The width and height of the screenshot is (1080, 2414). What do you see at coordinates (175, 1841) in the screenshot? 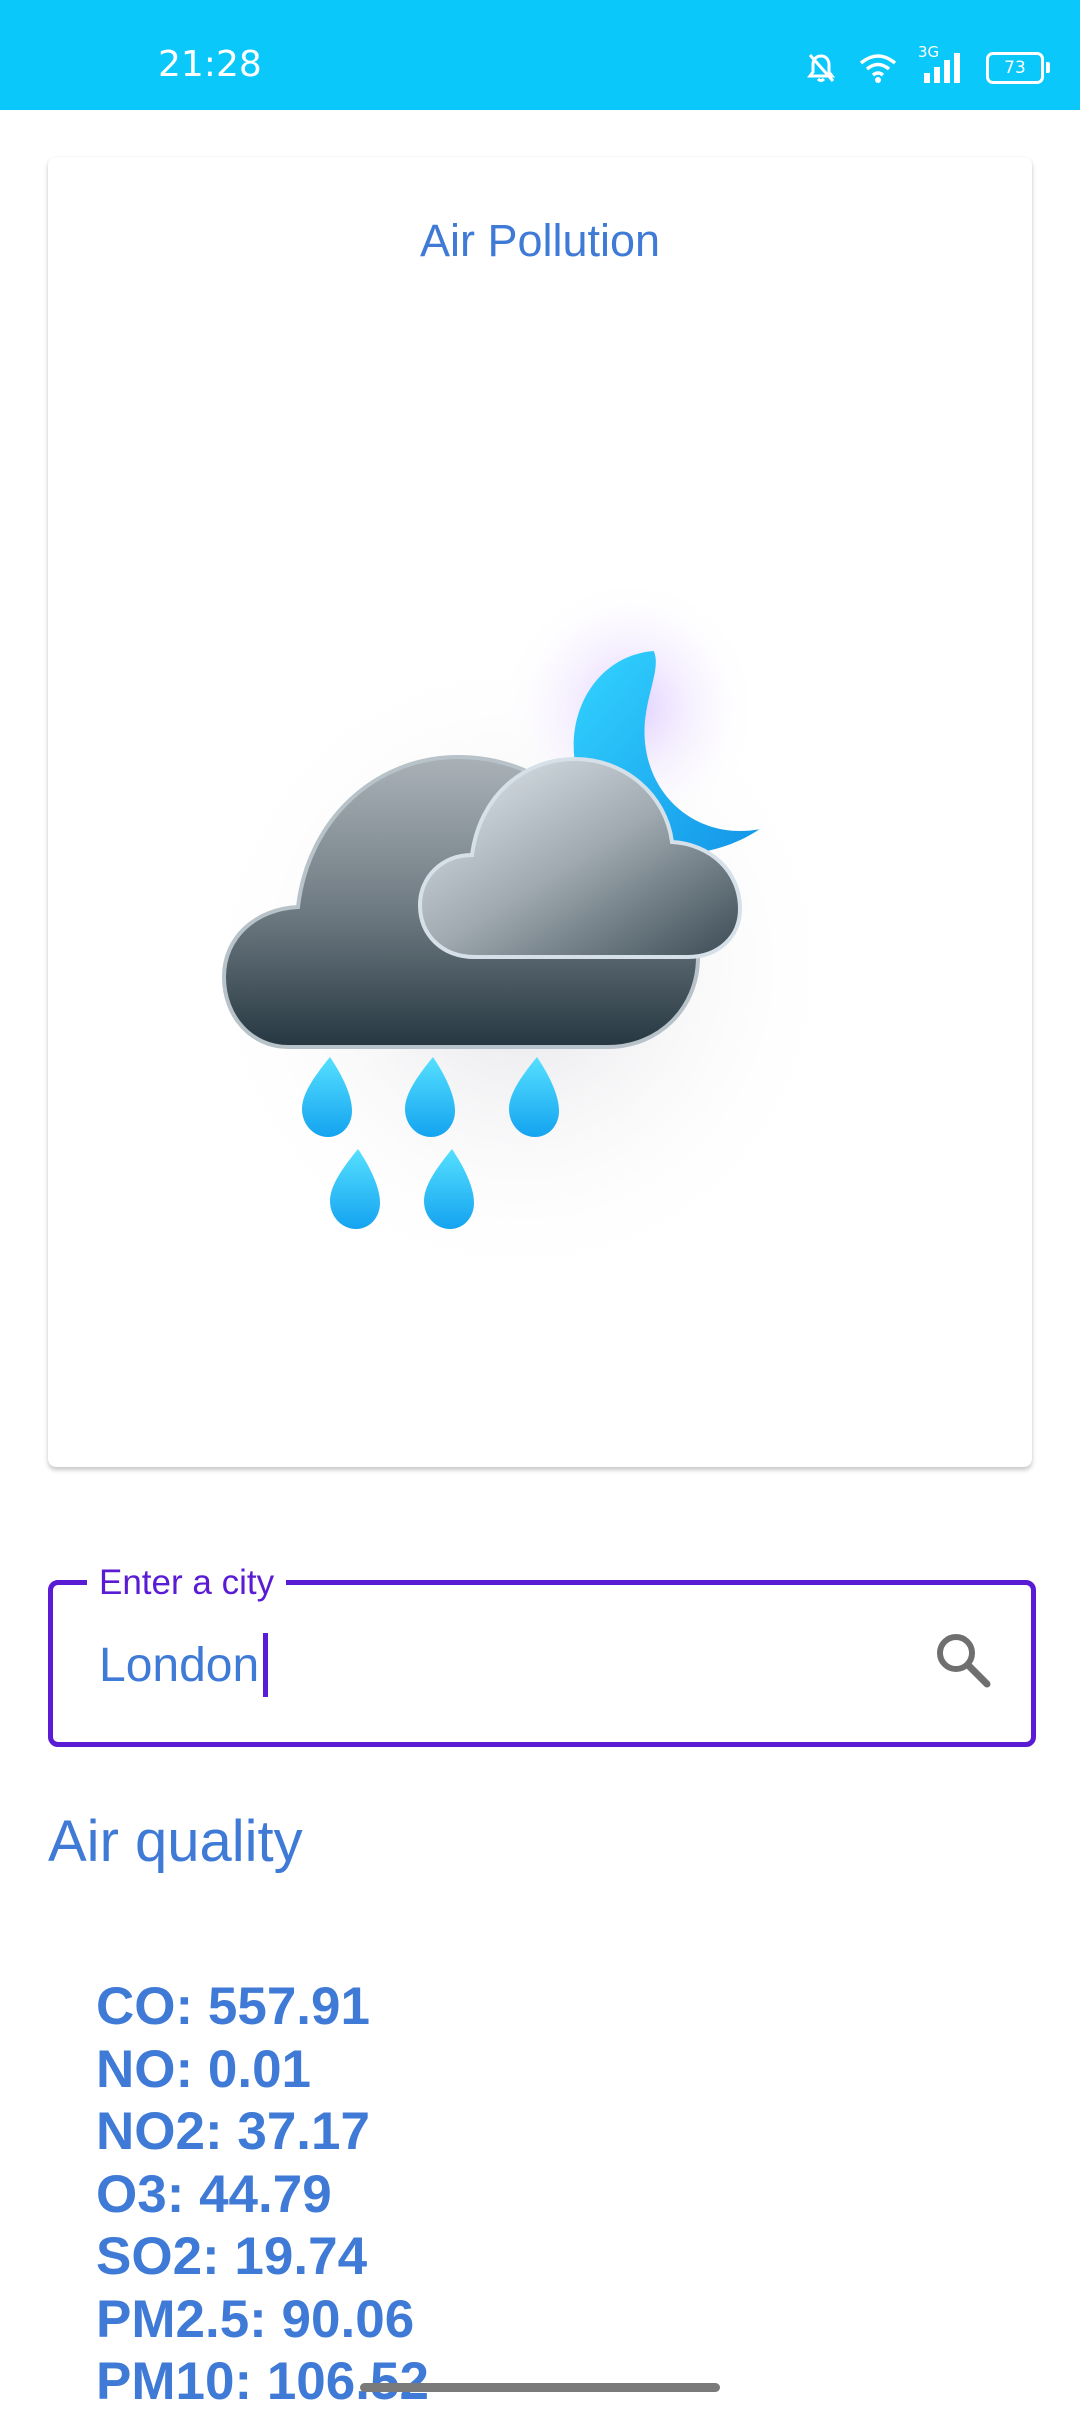
I see `air-quality-title: Air quality` at bounding box center [175, 1841].